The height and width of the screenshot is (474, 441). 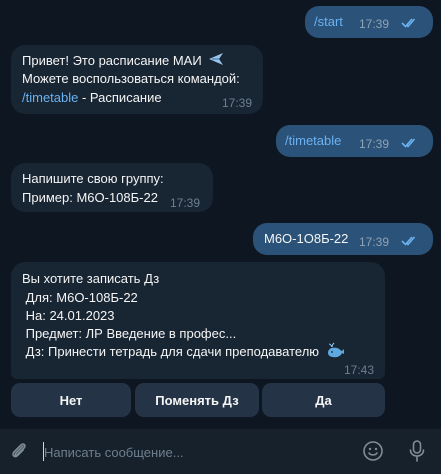 What do you see at coordinates (194, 452) in the screenshot?
I see `message-input` at bounding box center [194, 452].